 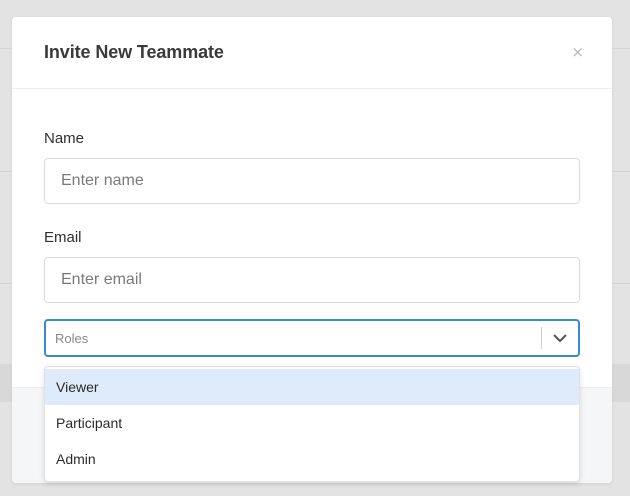 I want to click on roles-menu-item-viewer: Viewer, so click(x=312, y=387).